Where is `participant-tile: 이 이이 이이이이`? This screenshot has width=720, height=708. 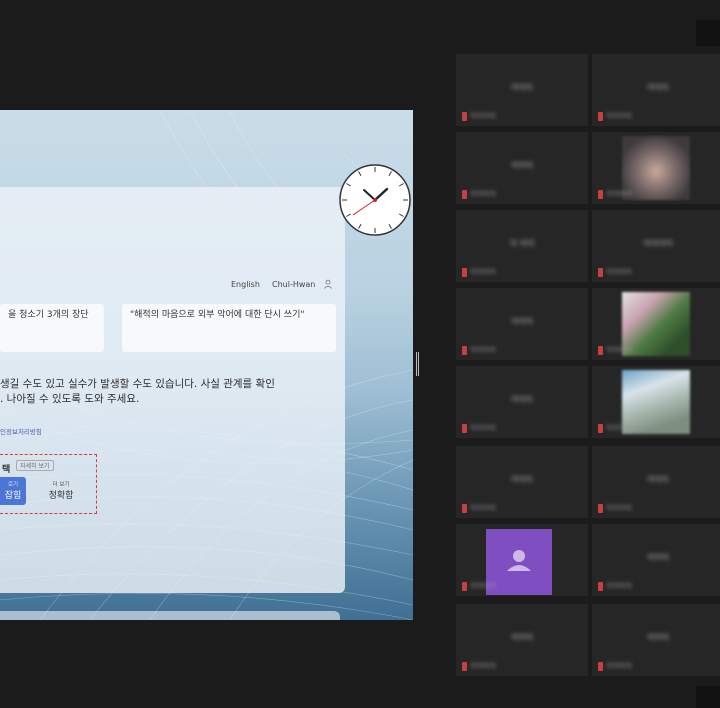 participant-tile: 이 이이 이이이이 is located at coordinates (522, 246).